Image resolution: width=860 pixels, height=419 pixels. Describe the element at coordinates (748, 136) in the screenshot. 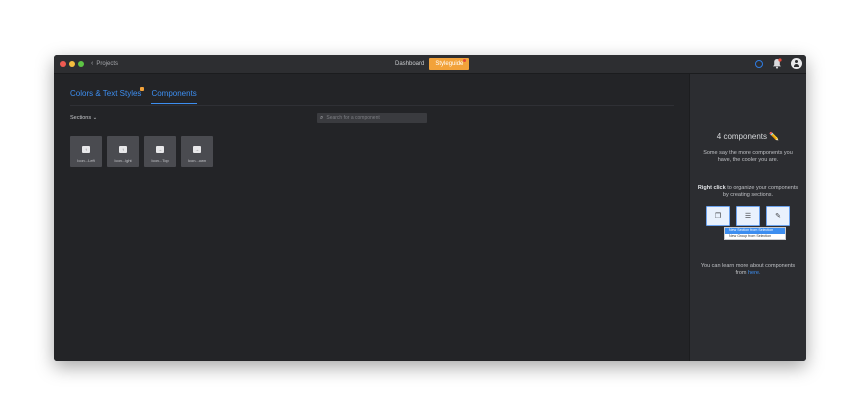

I see `component-count: 4 components ✏️` at that location.